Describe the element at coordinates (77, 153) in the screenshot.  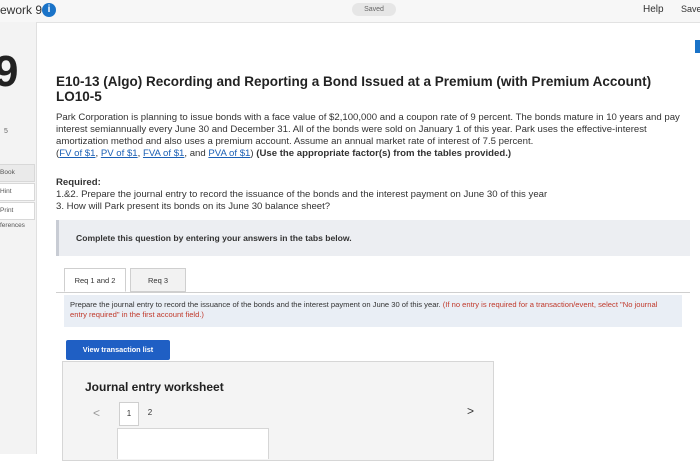
I see `fv-table-link: FV of $1` at that location.